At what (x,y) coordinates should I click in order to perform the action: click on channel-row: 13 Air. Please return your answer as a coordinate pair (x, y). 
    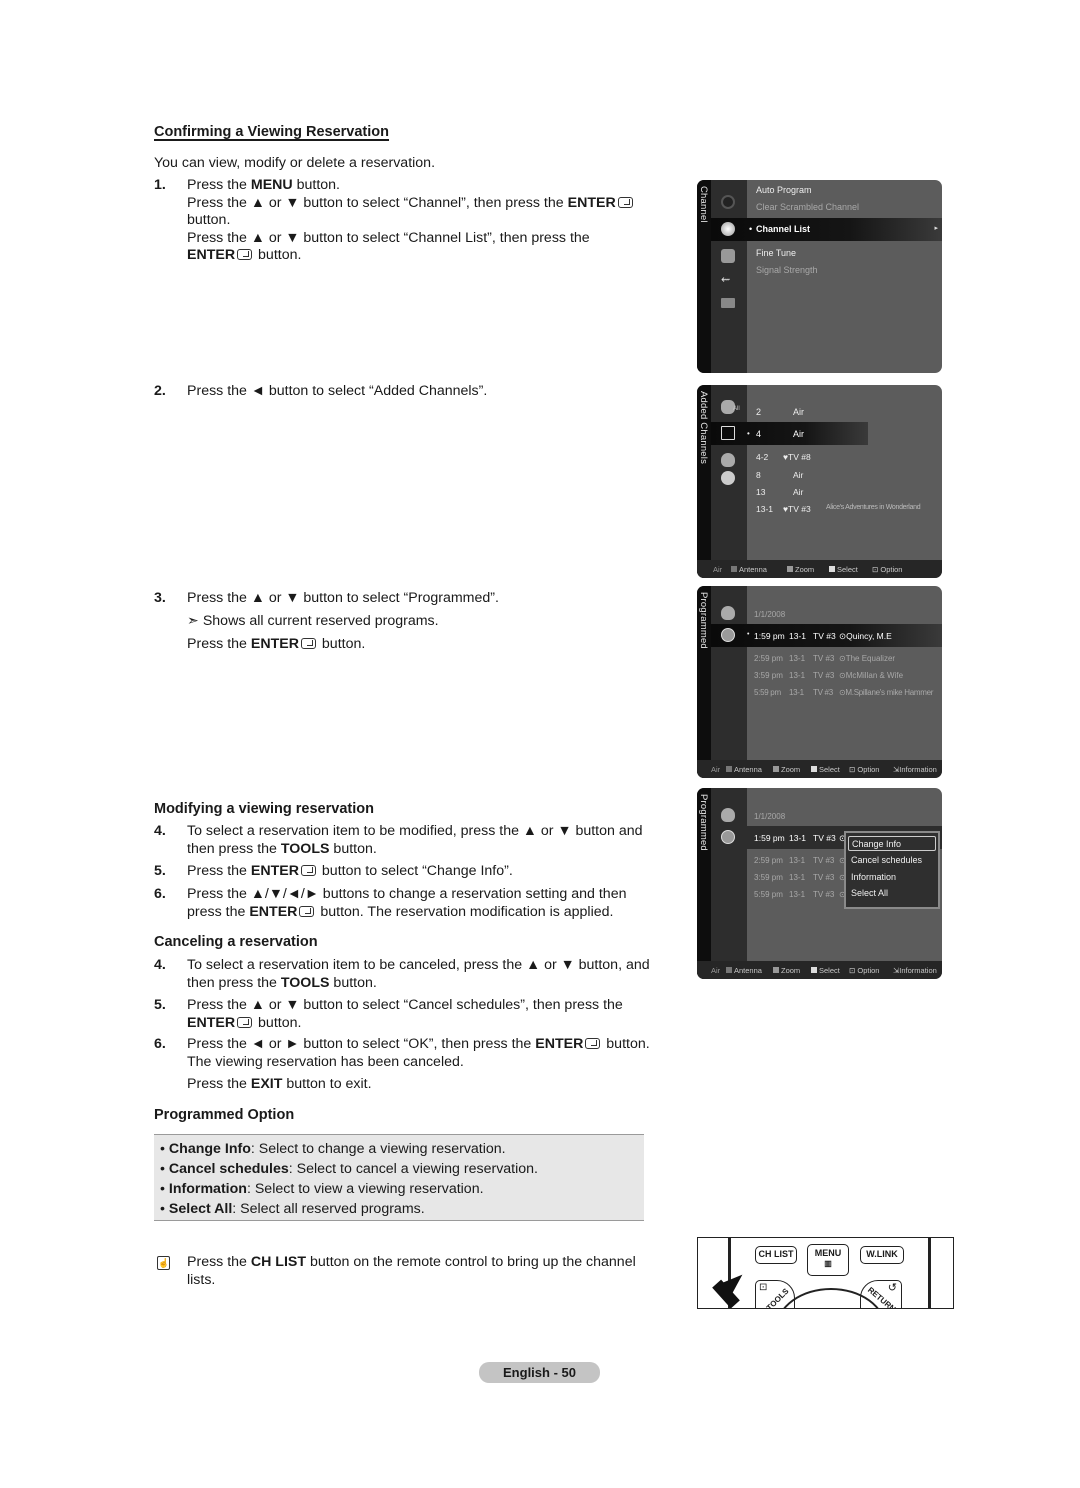
    Looking at the image, I should click on (779, 492).